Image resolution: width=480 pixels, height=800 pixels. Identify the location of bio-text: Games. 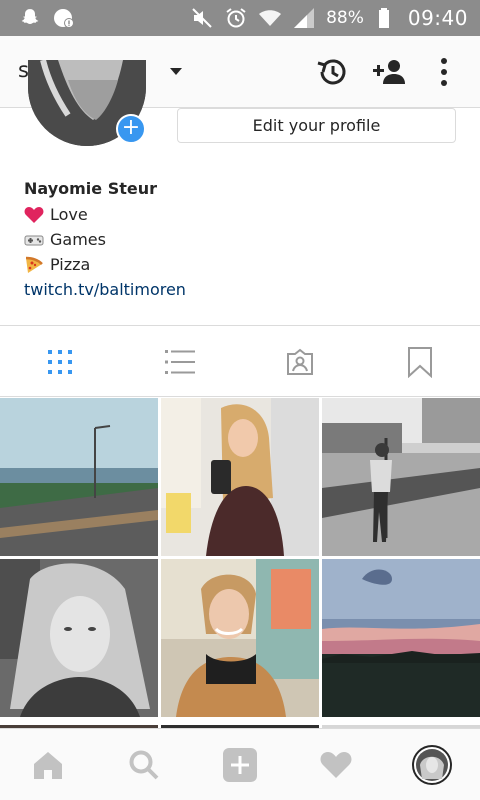
(78, 239).